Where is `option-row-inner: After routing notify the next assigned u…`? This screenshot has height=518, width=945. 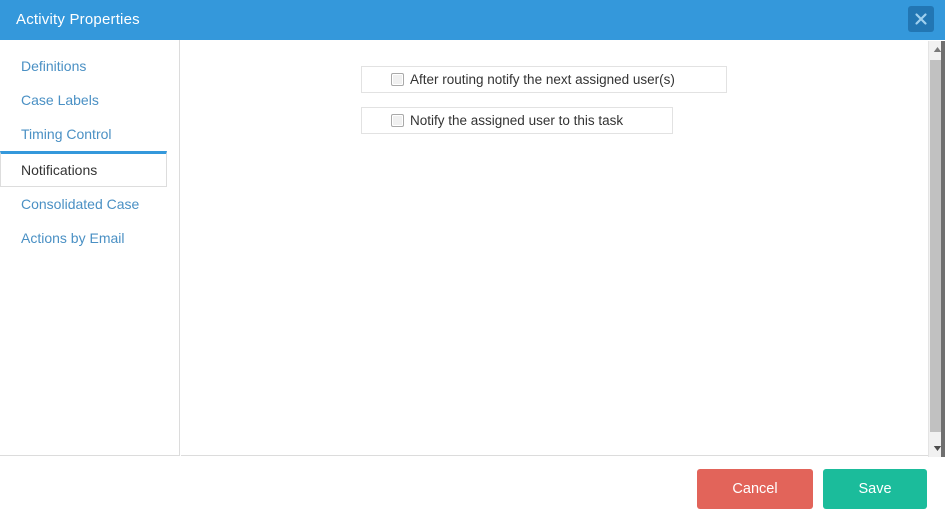 option-row-inner: After routing notify the next assigned u… is located at coordinates (518, 79).